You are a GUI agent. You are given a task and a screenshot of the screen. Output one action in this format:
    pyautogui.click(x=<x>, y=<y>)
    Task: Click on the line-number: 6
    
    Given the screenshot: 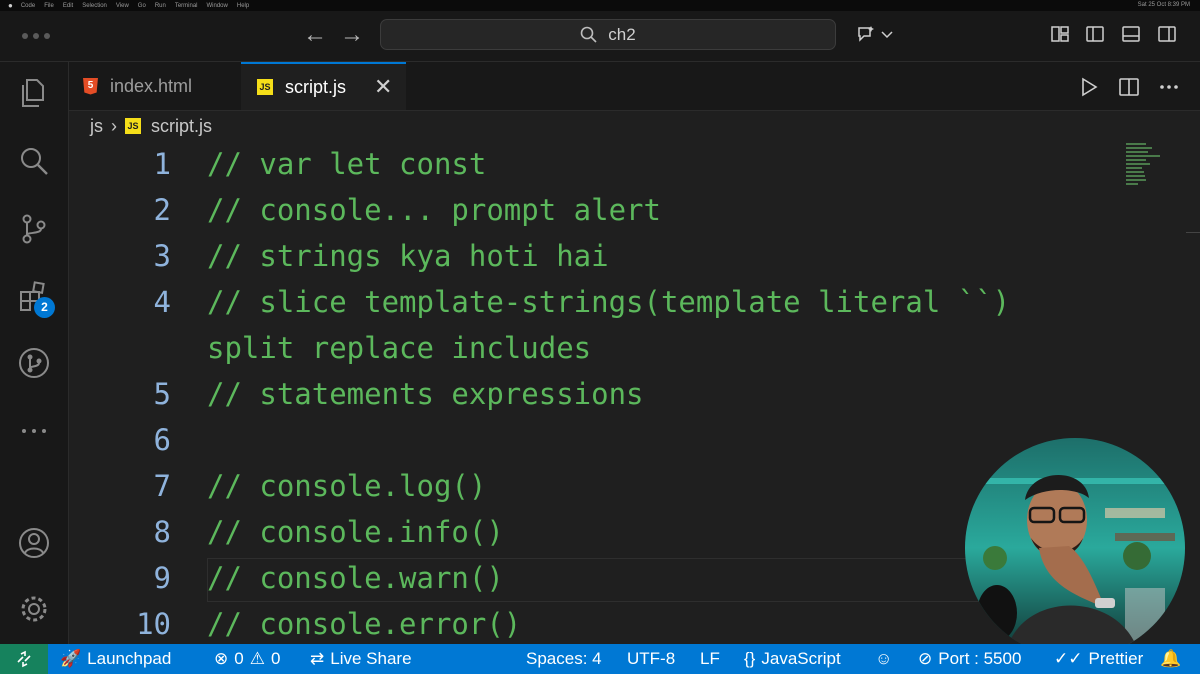 What is the action you would take?
    pyautogui.click(x=162, y=440)
    